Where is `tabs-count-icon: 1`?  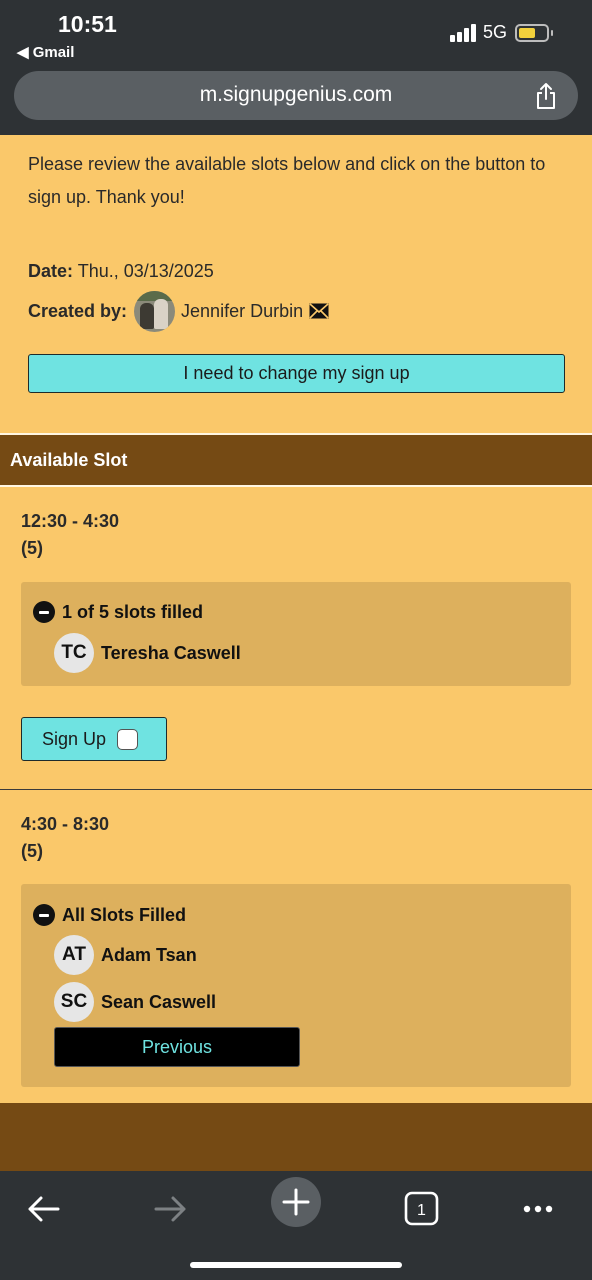 tabs-count-icon: 1 is located at coordinates (422, 1209).